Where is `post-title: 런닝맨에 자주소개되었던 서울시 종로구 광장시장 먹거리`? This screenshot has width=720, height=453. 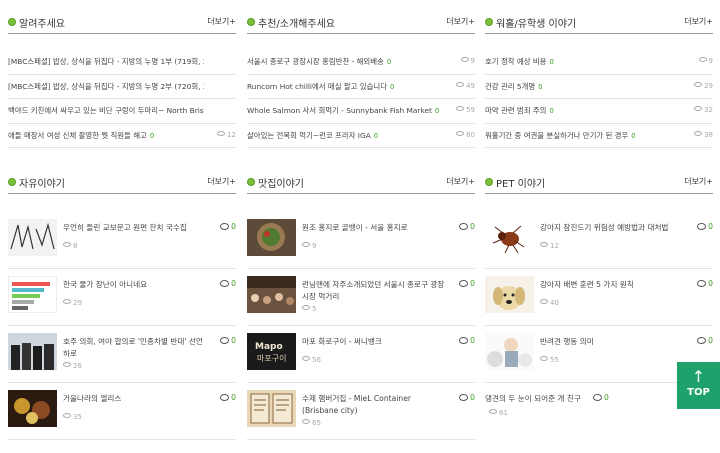 post-title: 런닝맨에 자주소개되었던 서울시 종로구 광장시장 먹거리 is located at coordinates (375, 291).